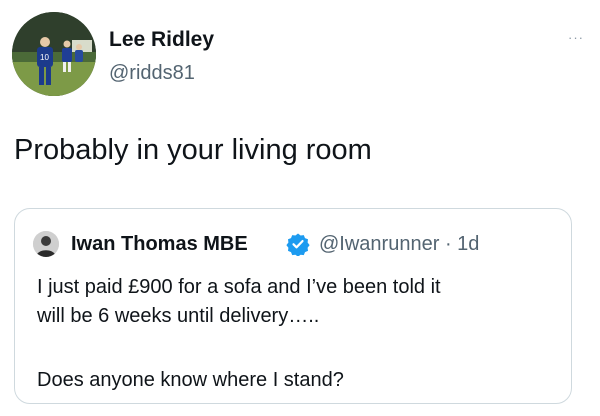 Image resolution: width=600 pixels, height=416 pixels. I want to click on author-handle: @ridds81, so click(152, 73).